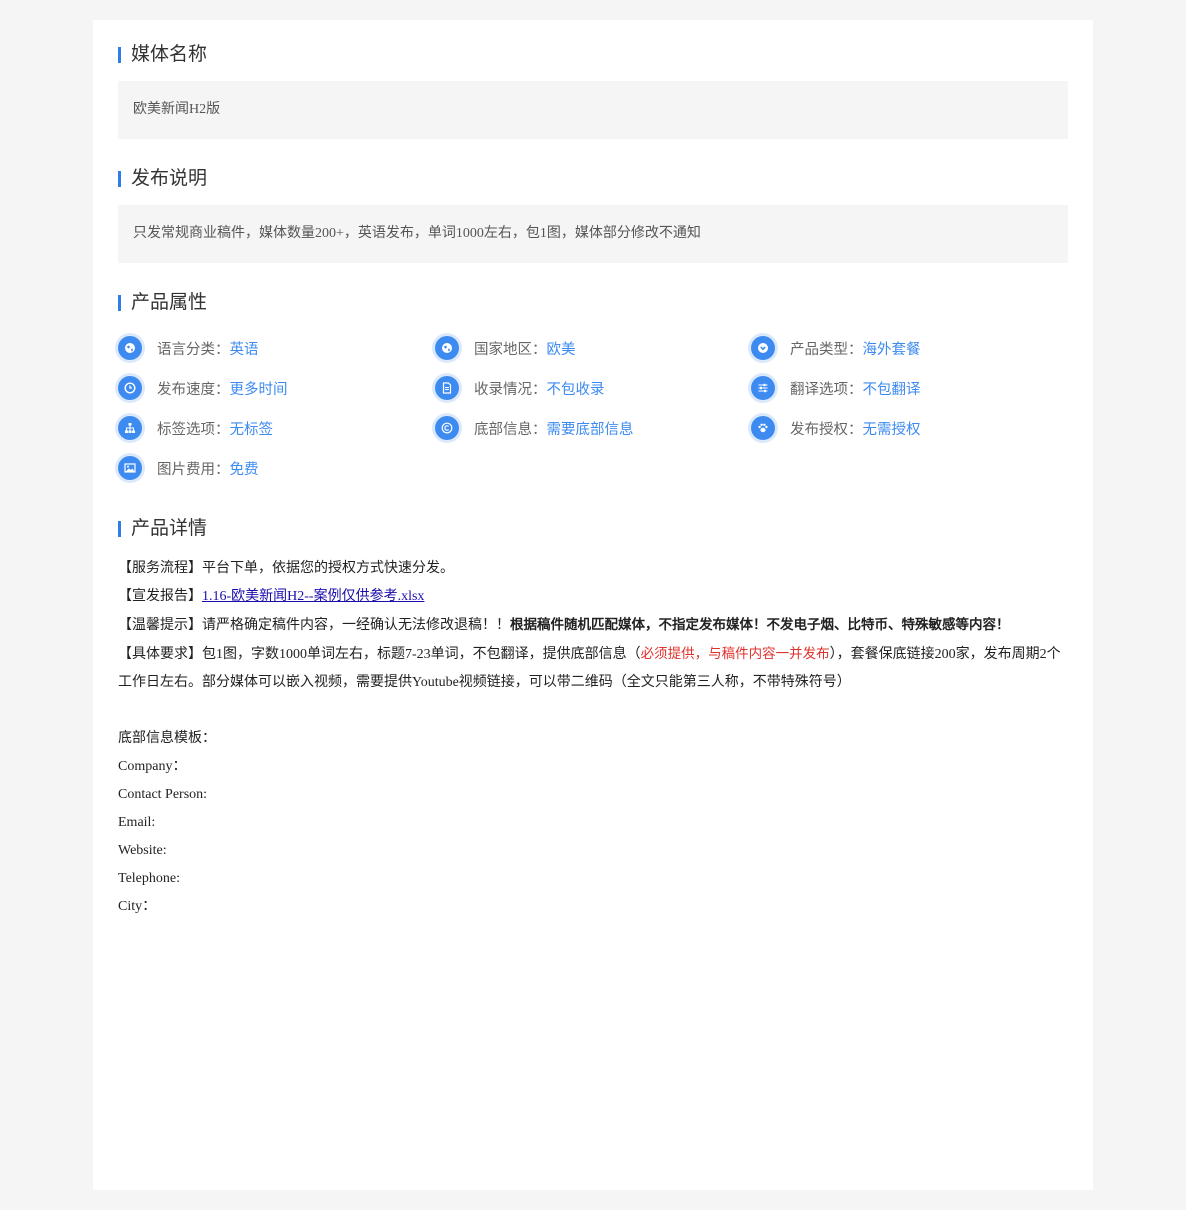 Image resolution: width=1186 pixels, height=1210 pixels. I want to click on attr-product-type: 产品类型： 海外套餐, so click(836, 348).